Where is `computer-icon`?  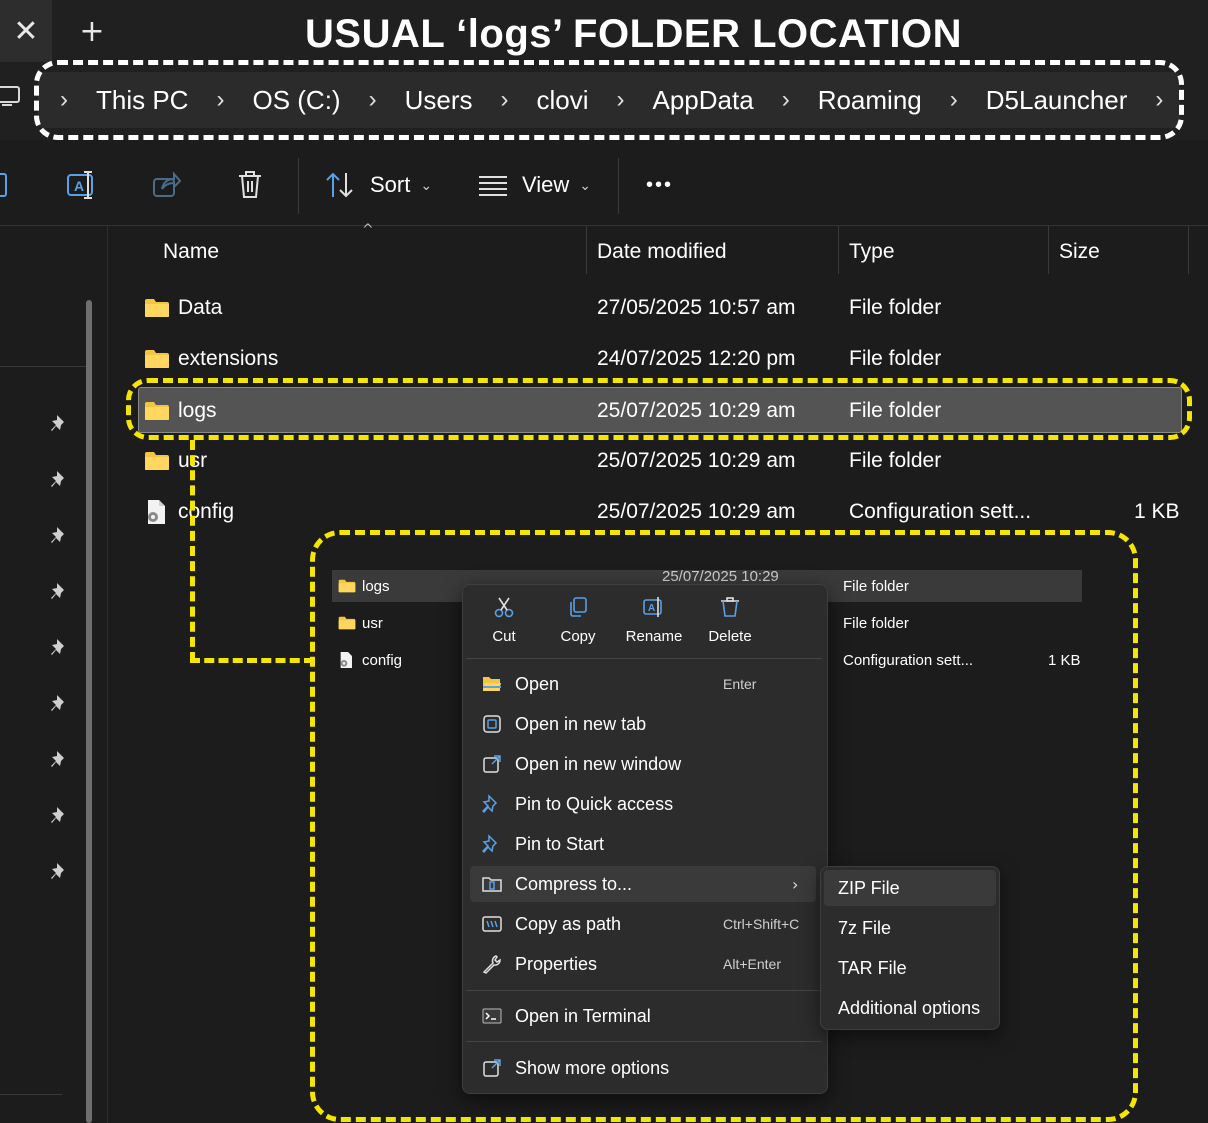
computer-icon is located at coordinates (10, 96).